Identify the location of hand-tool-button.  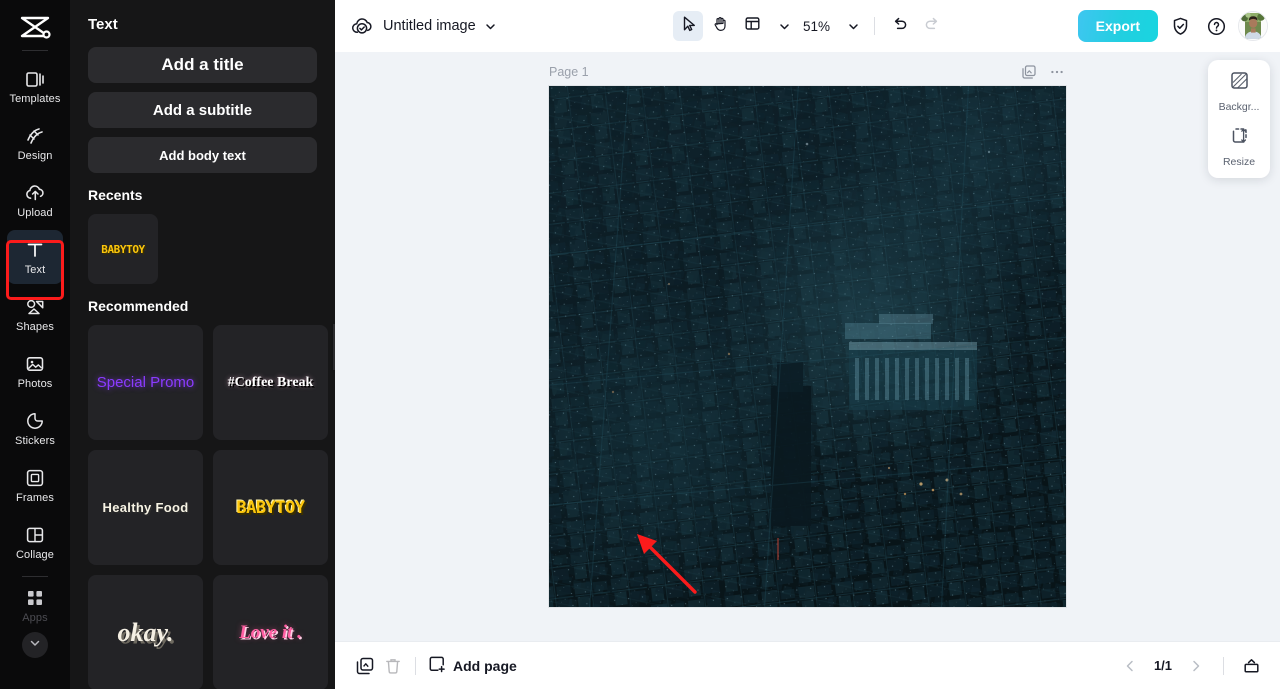
(720, 26).